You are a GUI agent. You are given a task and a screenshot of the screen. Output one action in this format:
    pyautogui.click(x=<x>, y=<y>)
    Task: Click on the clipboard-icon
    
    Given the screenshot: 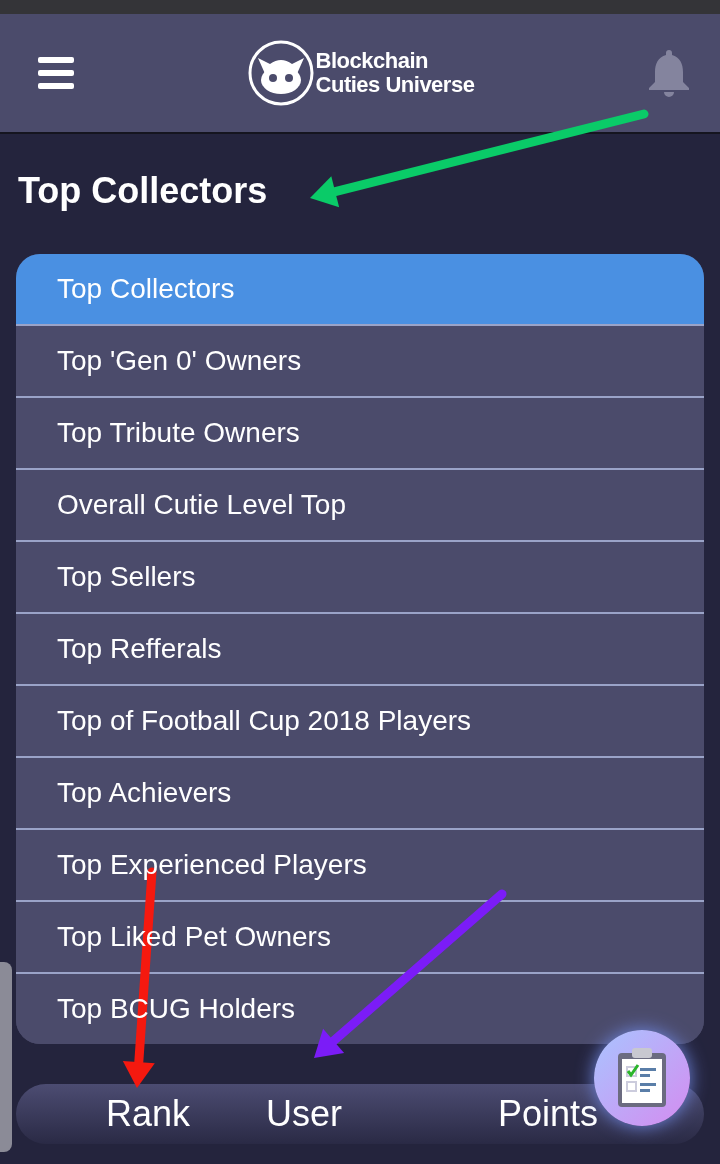 What is the action you would take?
    pyautogui.click(x=642, y=1078)
    